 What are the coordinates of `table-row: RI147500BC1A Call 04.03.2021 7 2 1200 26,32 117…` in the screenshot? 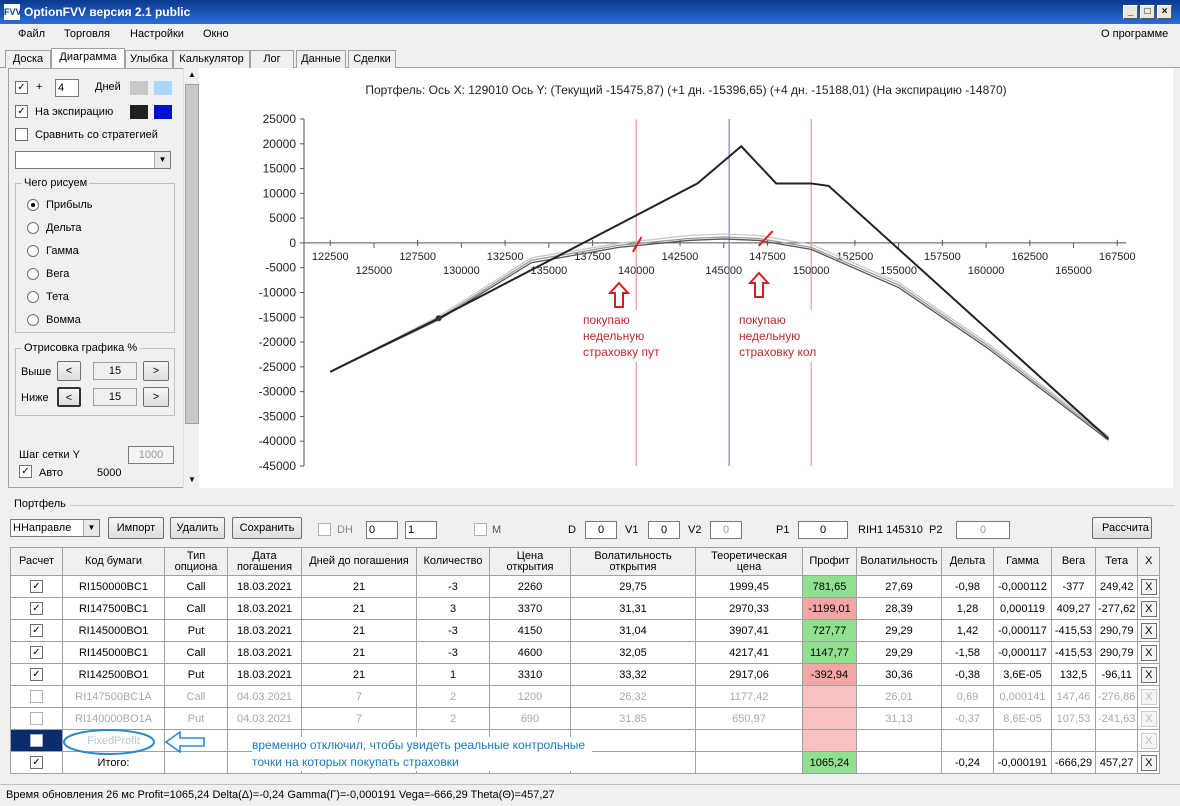 It's located at (585, 696).